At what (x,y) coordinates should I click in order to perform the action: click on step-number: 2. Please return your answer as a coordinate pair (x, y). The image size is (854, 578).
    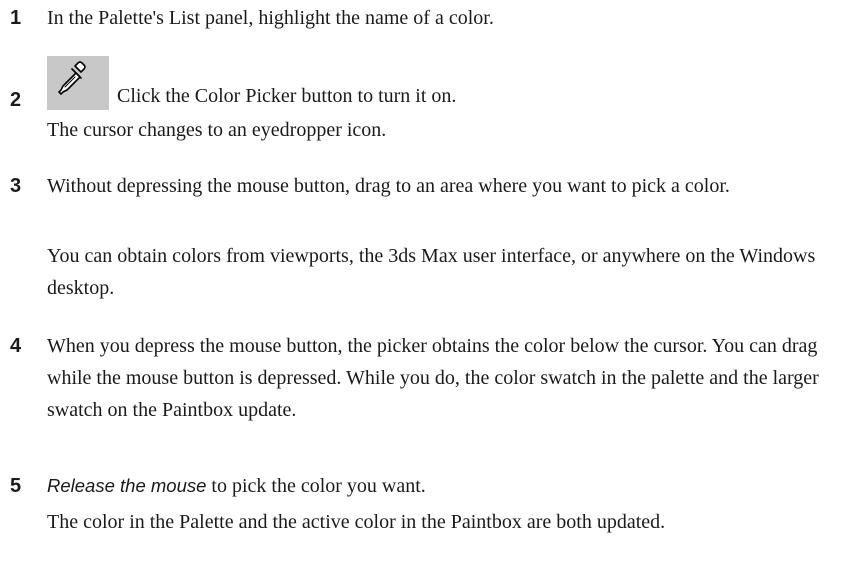
    Looking at the image, I should click on (16, 100).